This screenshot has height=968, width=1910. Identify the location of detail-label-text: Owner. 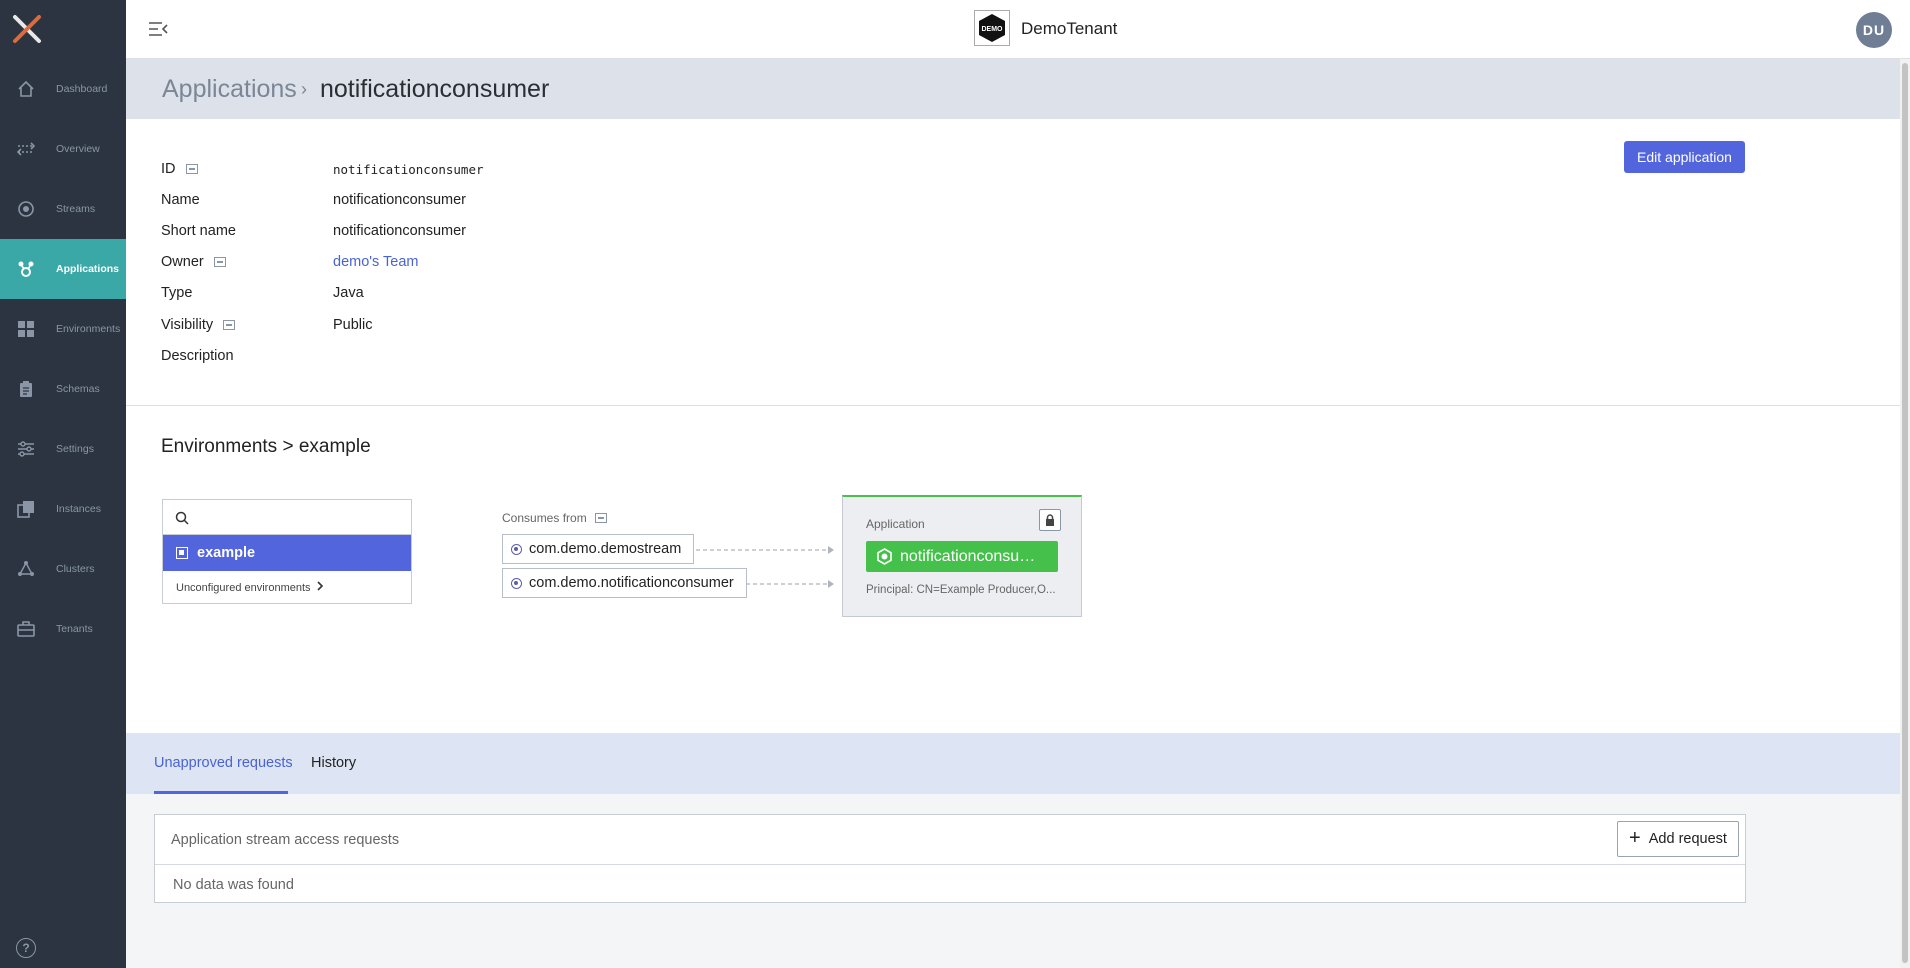
(182, 262).